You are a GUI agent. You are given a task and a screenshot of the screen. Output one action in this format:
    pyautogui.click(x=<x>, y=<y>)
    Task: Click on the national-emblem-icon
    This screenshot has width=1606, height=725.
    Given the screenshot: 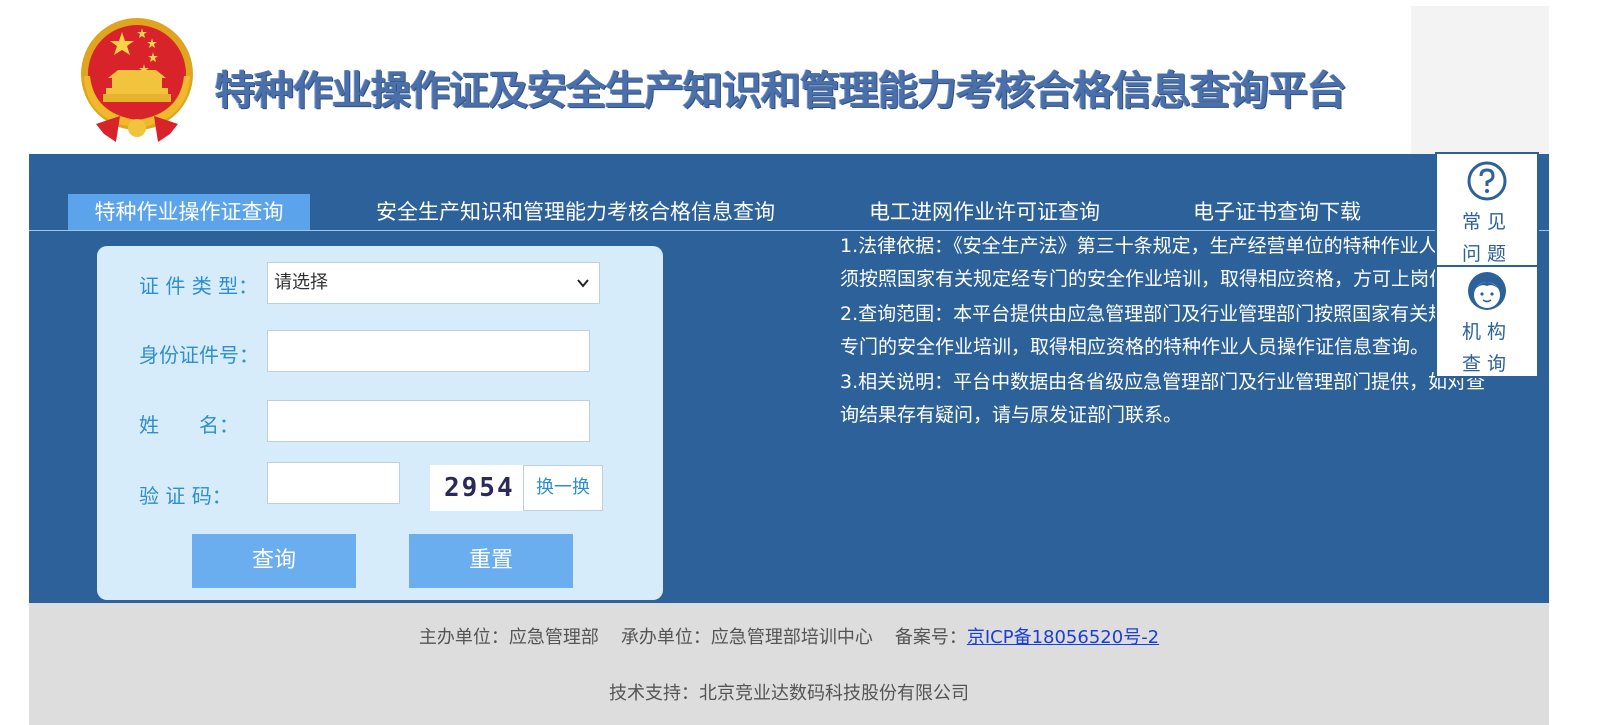 What is the action you would take?
    pyautogui.click(x=137, y=81)
    